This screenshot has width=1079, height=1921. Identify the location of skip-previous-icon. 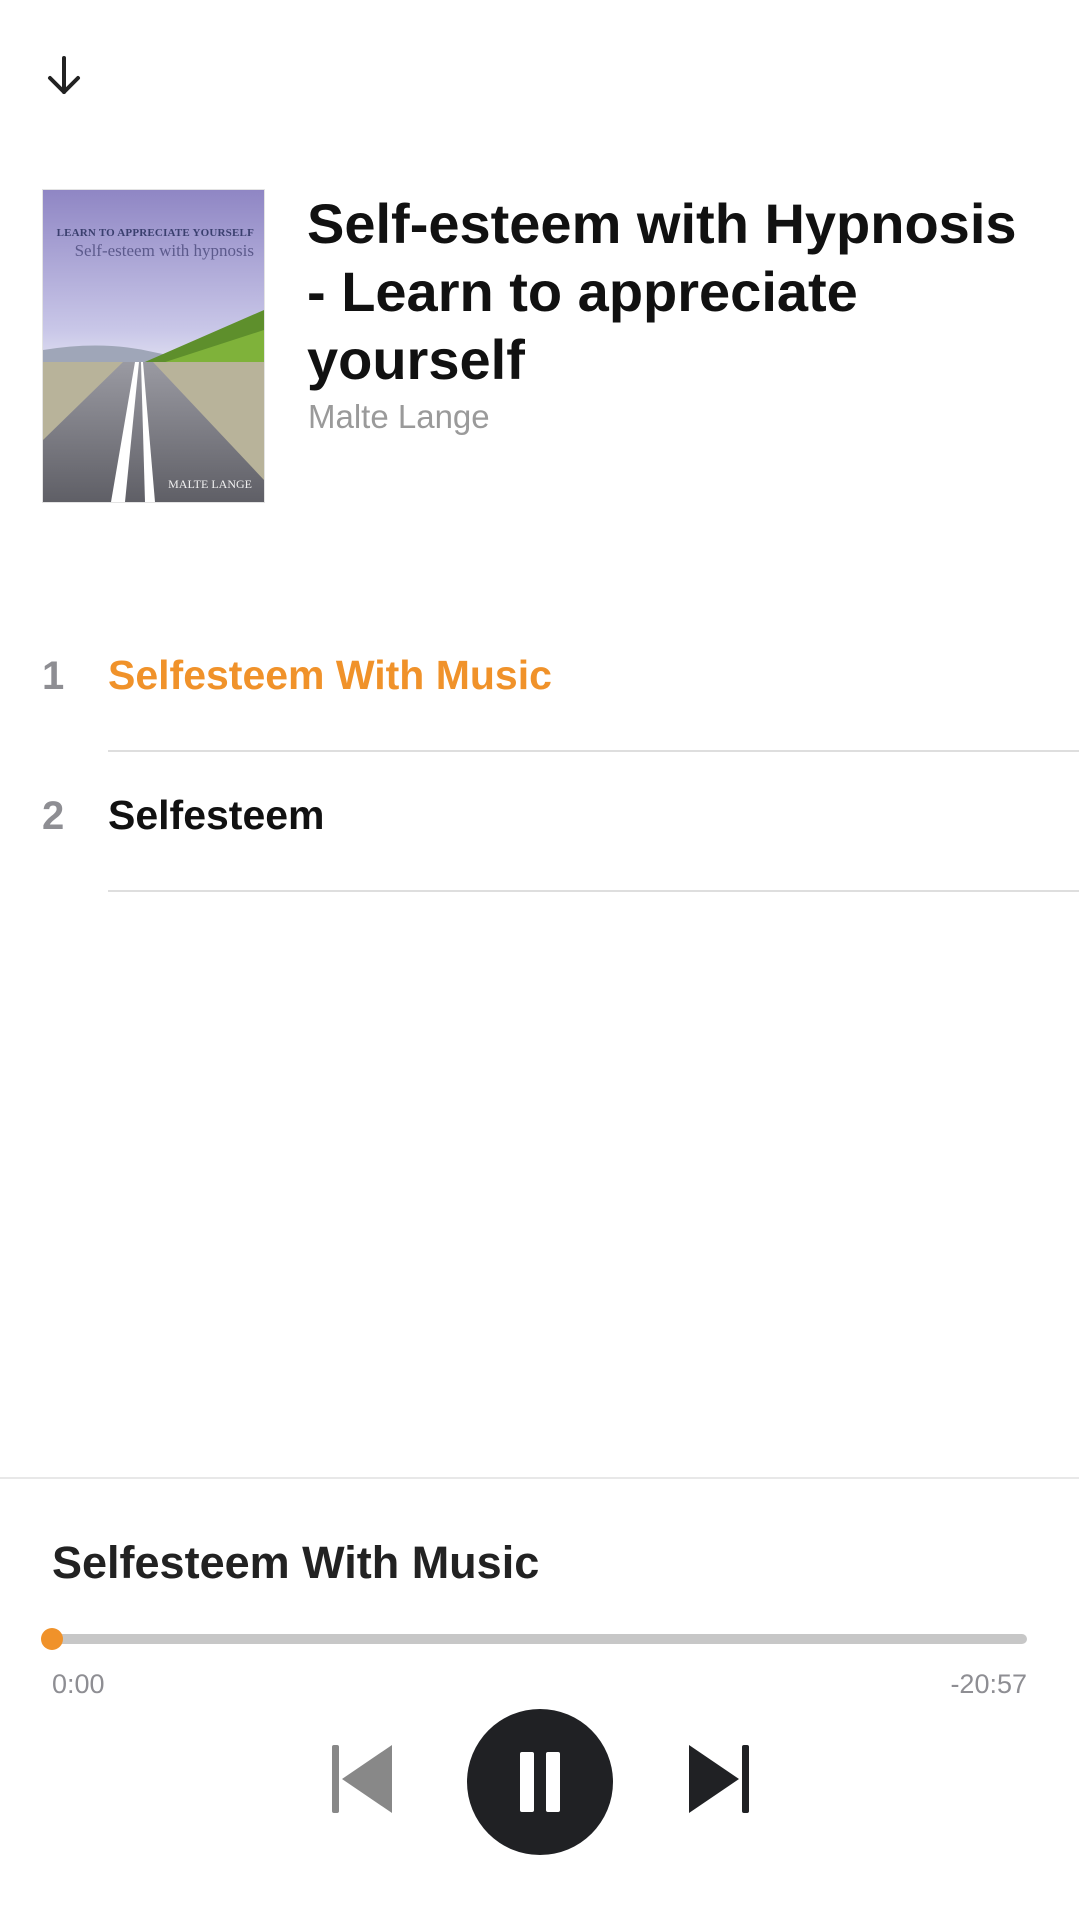
(361, 1778).